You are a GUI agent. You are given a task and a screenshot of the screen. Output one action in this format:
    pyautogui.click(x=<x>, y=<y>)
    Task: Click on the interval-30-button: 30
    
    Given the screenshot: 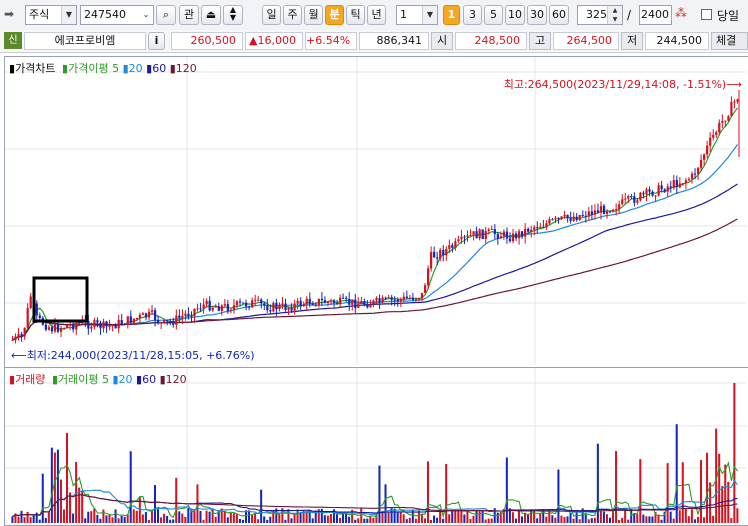 What is the action you would take?
    pyautogui.click(x=537, y=15)
    